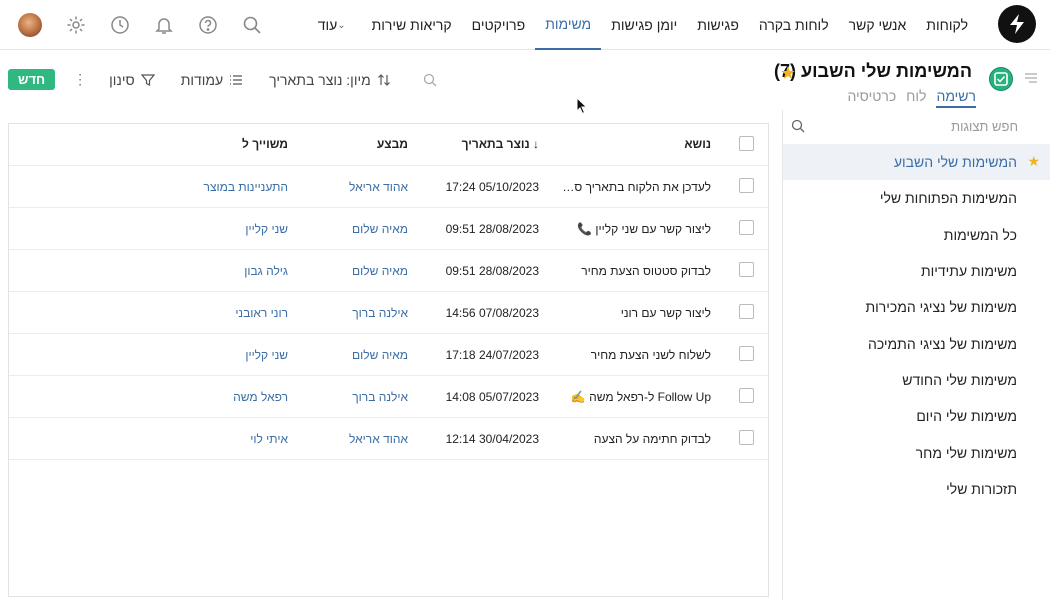 This screenshot has width=1050, height=600. I want to click on table-search-icon, so click(427, 80).